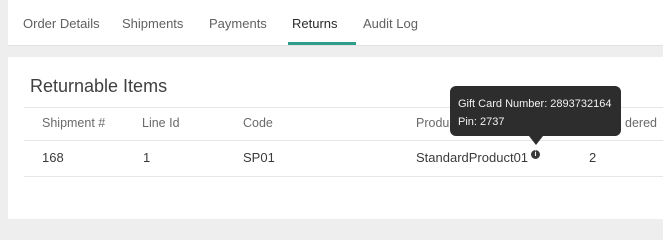  I want to click on header-code: Code, so click(258, 123).